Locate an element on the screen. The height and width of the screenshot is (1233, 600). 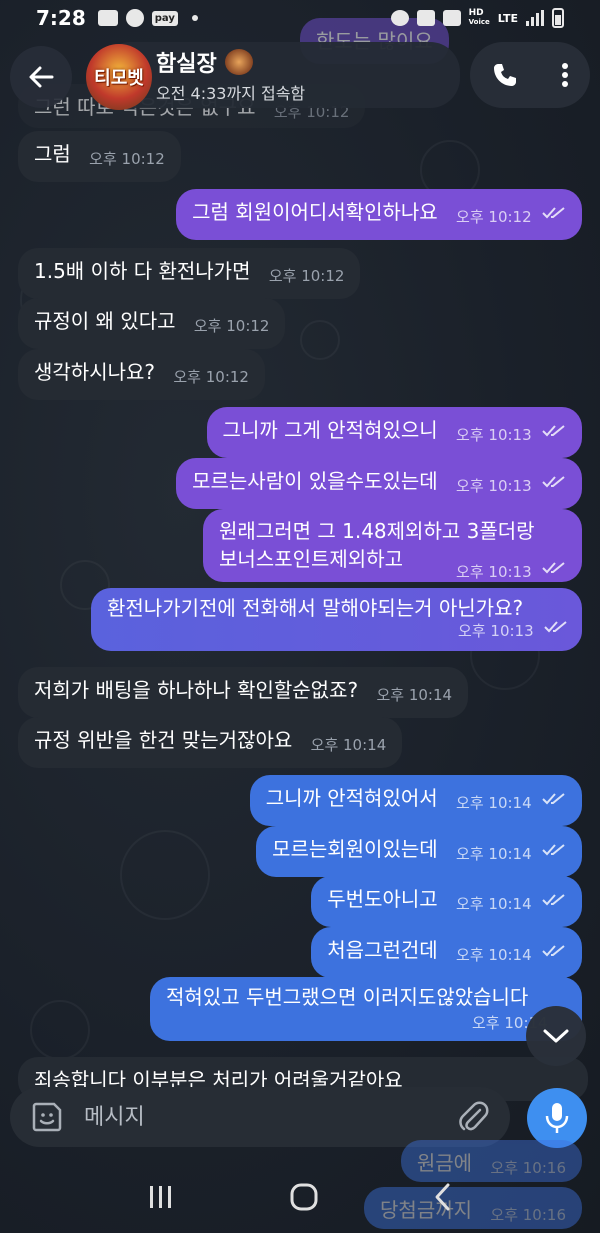
chat-header: 함실장 오전 4:33까지 접속함 티모벳 is located at coordinates (300, 79).